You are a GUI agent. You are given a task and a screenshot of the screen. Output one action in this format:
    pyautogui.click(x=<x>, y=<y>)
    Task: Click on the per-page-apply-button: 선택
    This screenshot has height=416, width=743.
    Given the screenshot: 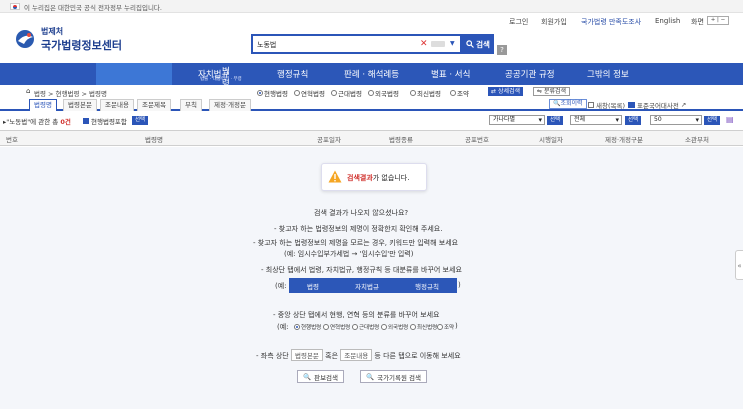 What is the action you would take?
    pyautogui.click(x=712, y=120)
    